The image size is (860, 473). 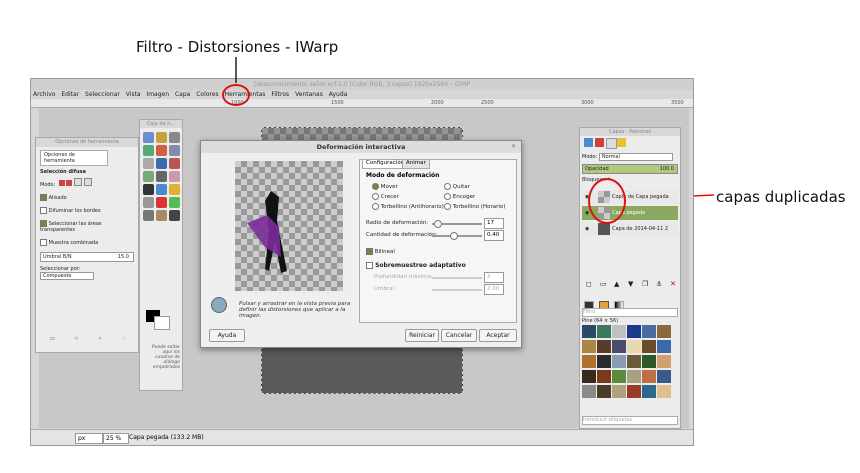 What do you see at coordinates (457, 290) in the screenshot?
I see `threshold-slider` at bounding box center [457, 290].